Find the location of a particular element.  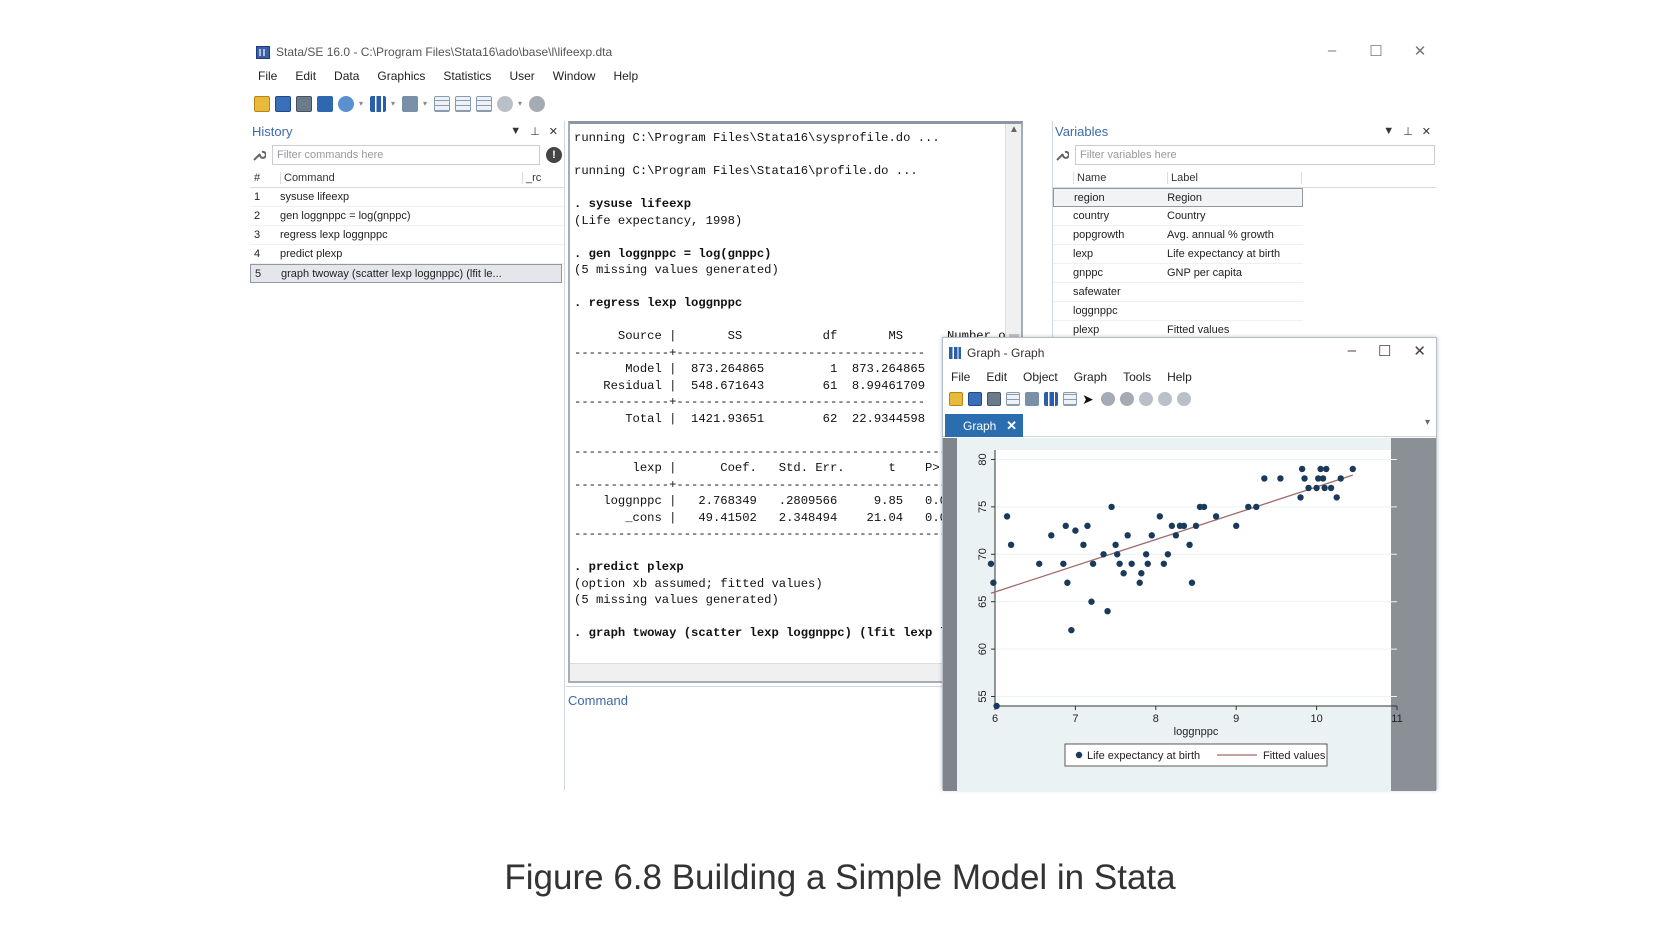

graph-maximize-button: ☐ is located at coordinates (1384, 351).